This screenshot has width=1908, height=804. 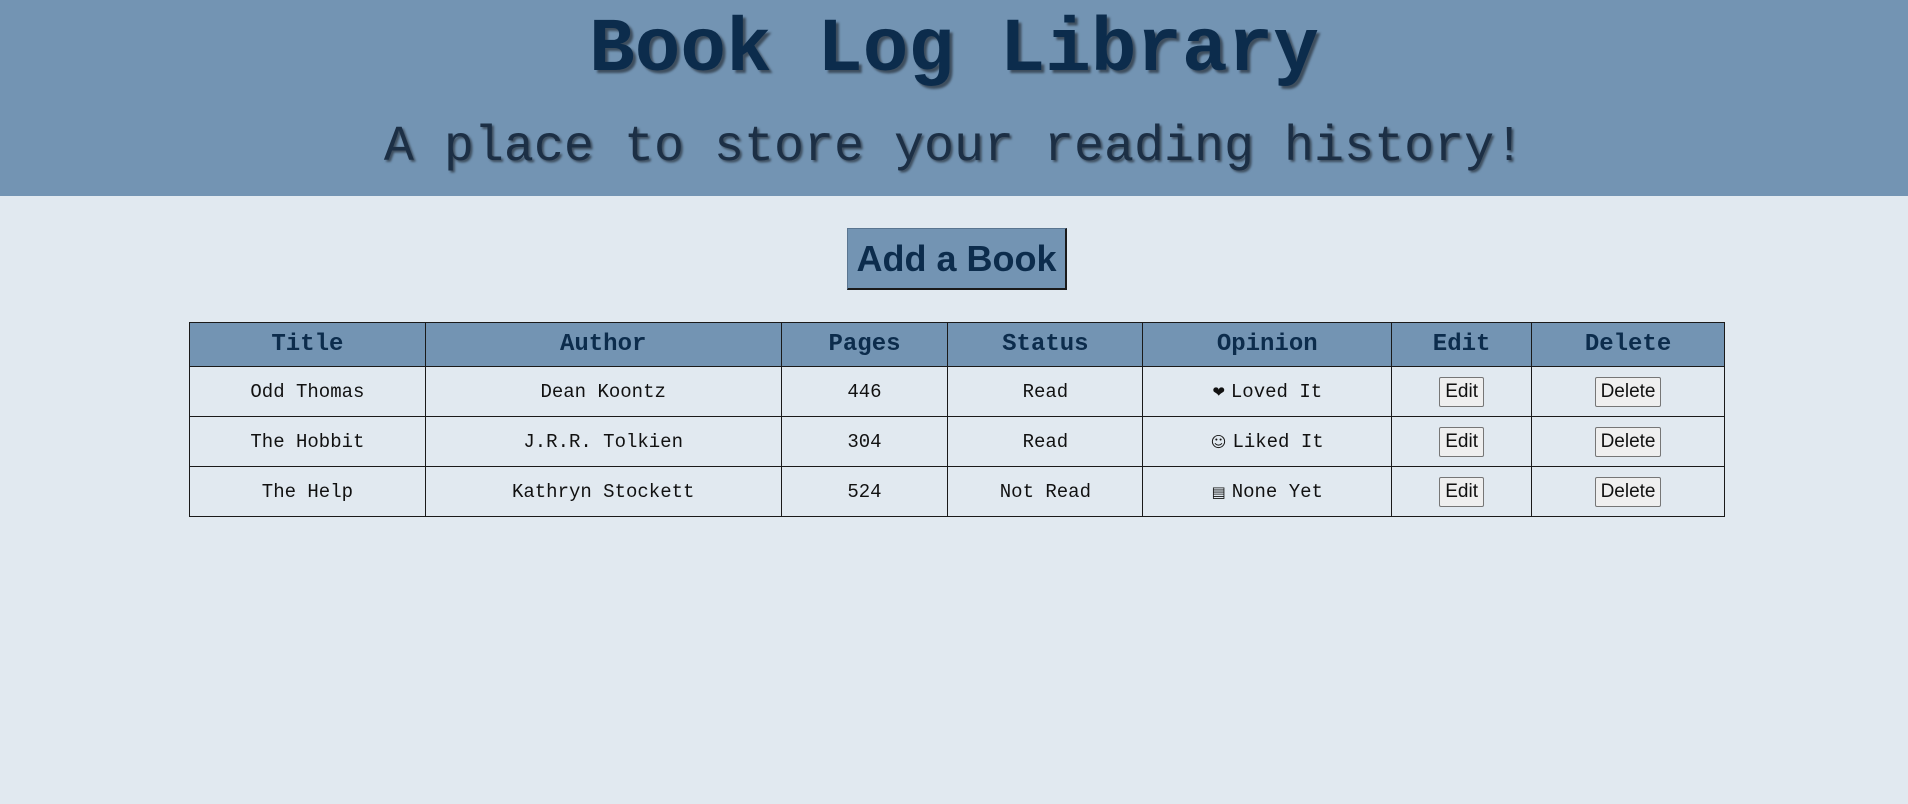 I want to click on book-opinion-cell: ▤ None Yet, so click(x=1267, y=491).